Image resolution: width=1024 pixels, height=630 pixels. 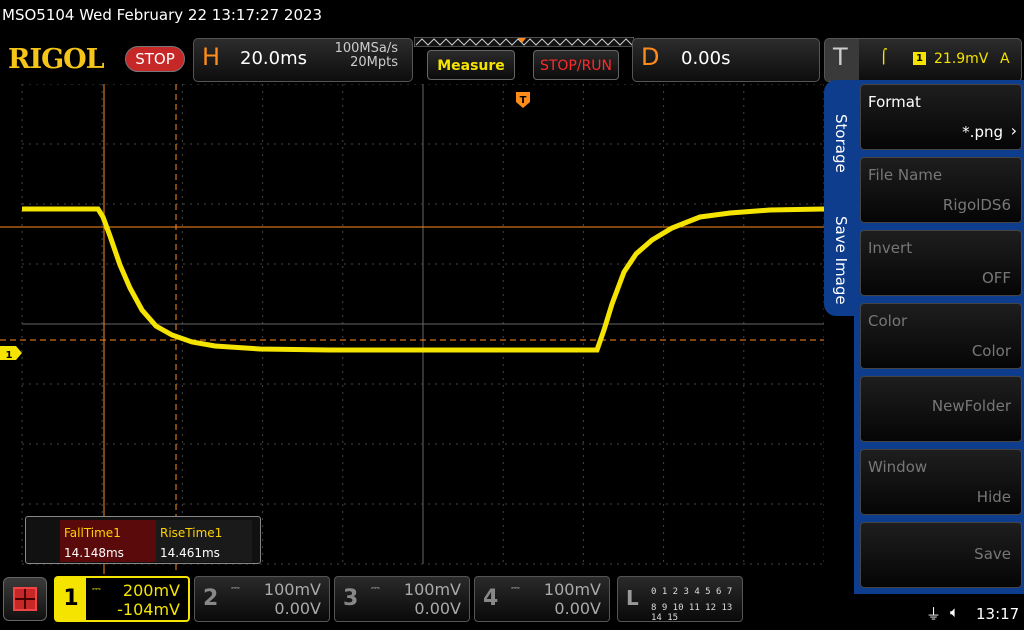 I want to click on channel-1-box: 1 ⎓ 200mV -104mV, so click(x=122, y=599).